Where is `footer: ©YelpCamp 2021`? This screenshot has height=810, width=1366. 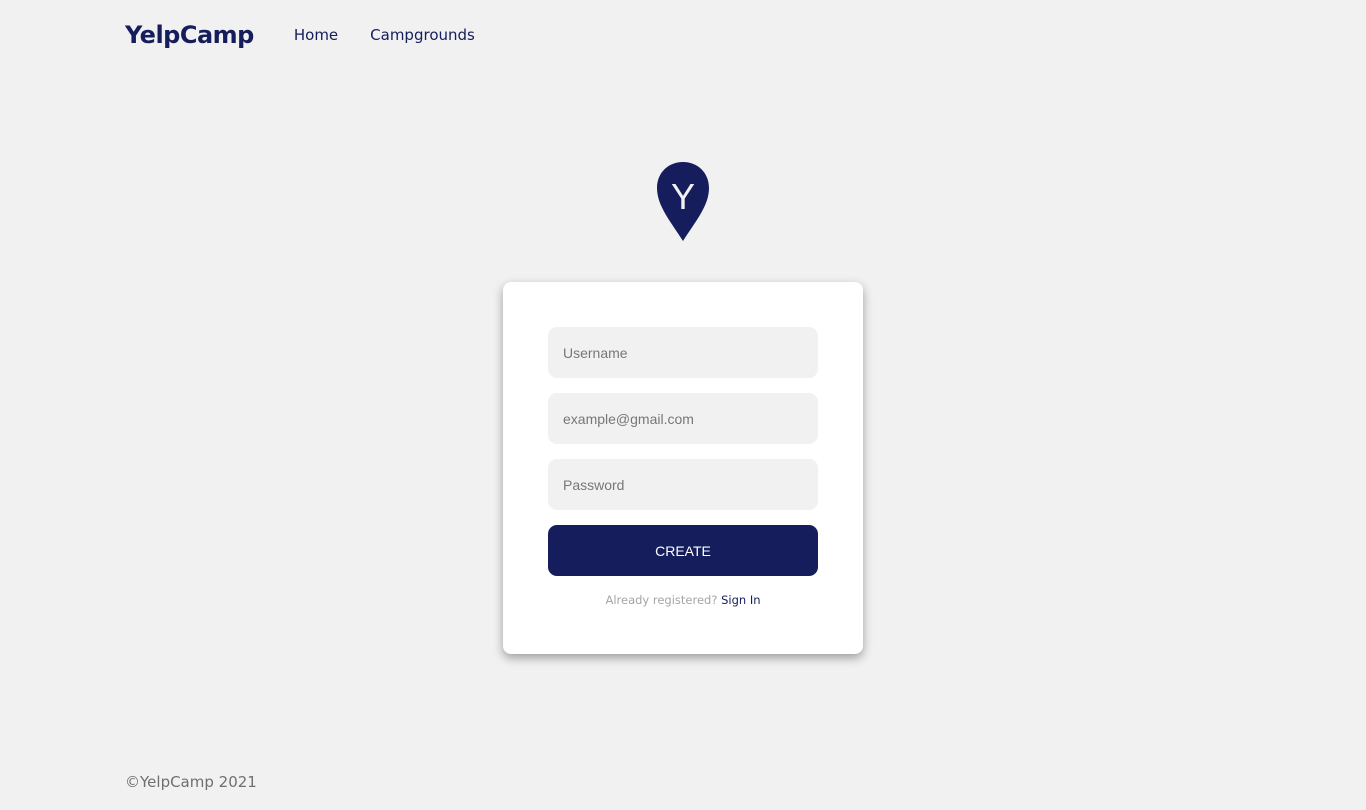
footer: ©YelpCamp 2021 is located at coordinates (191, 782).